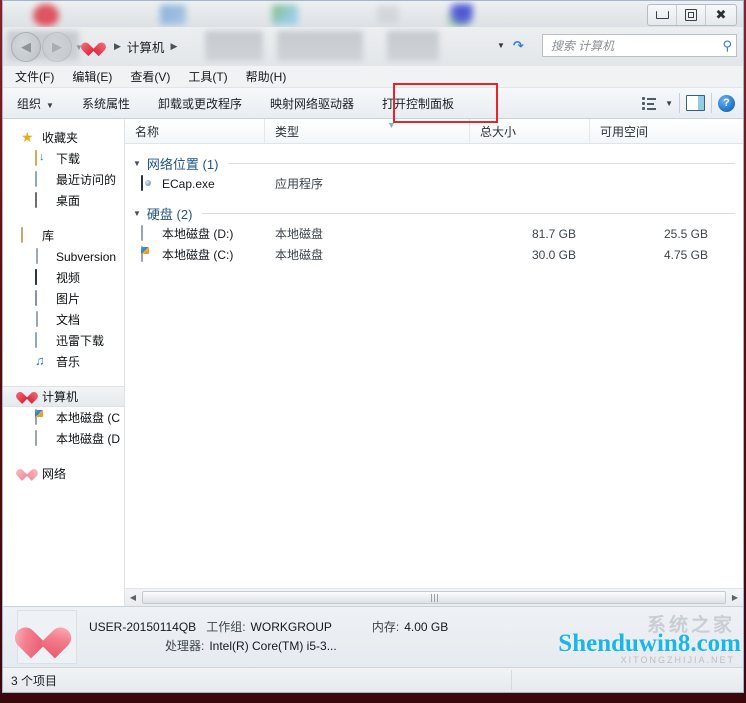 The height and width of the screenshot is (703, 746). What do you see at coordinates (63, 319) in the screenshot?
I see `sidebar-item-documents: 文档` at bounding box center [63, 319].